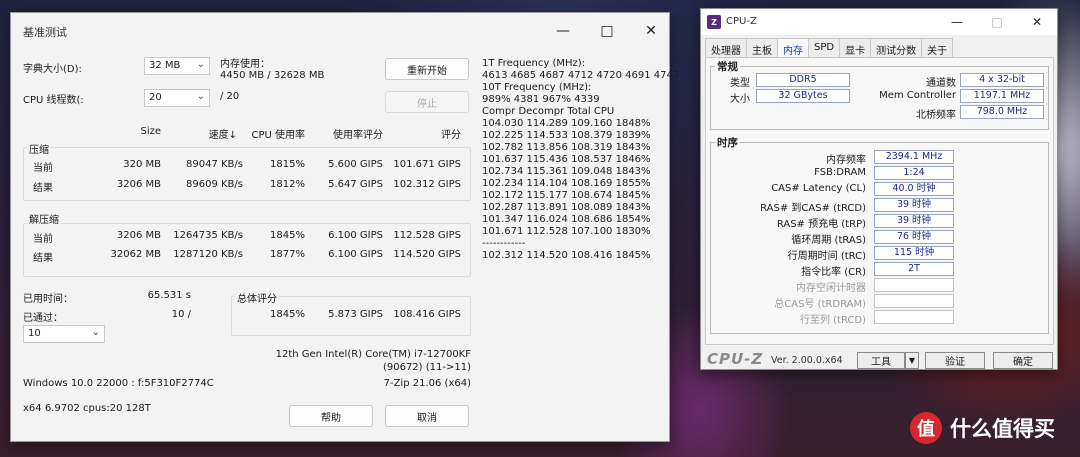  Describe the element at coordinates (427, 383) in the screenshot. I see `zip-version: 7-Zip 21.06 (x64)` at that location.